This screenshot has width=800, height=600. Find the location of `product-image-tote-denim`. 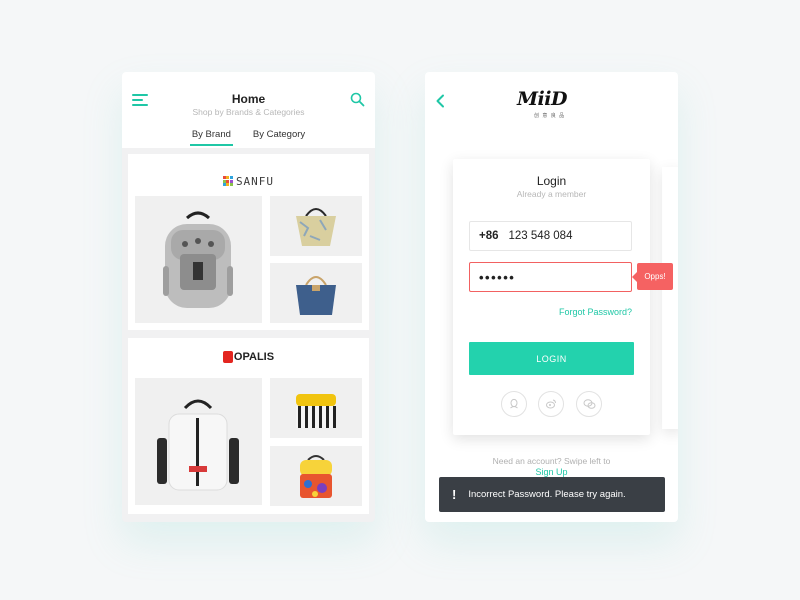

product-image-tote-denim is located at coordinates (316, 293).